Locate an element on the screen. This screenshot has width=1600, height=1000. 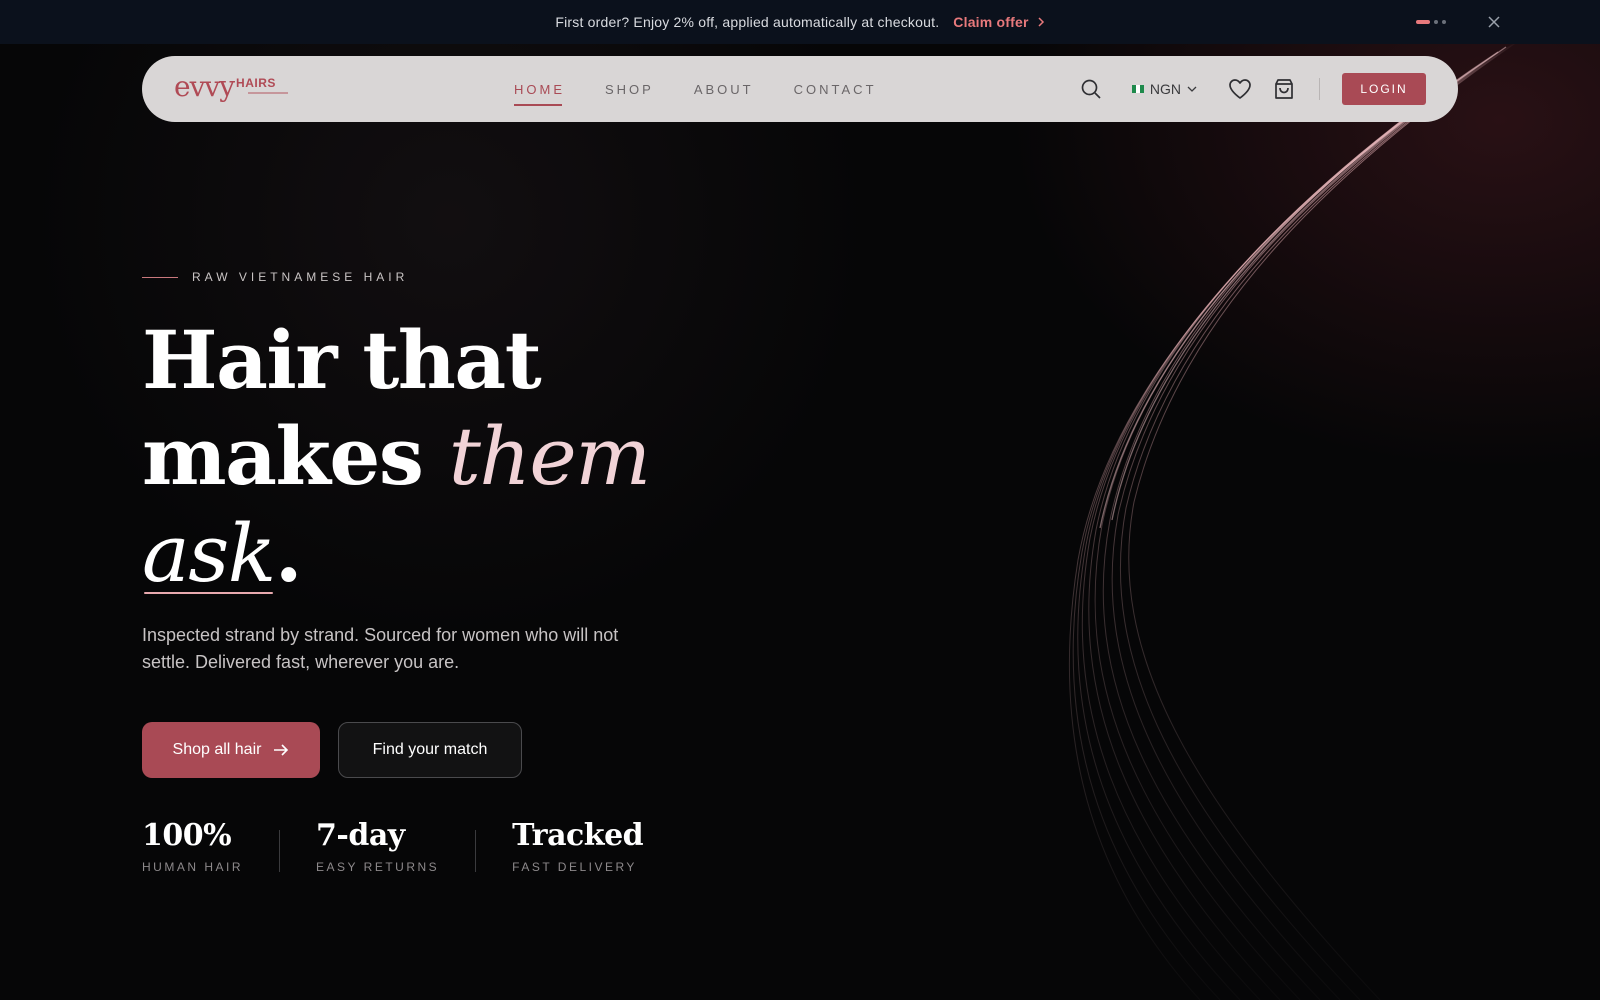
nav-actions: NGN LOGIN is located at coordinates (1252, 89).